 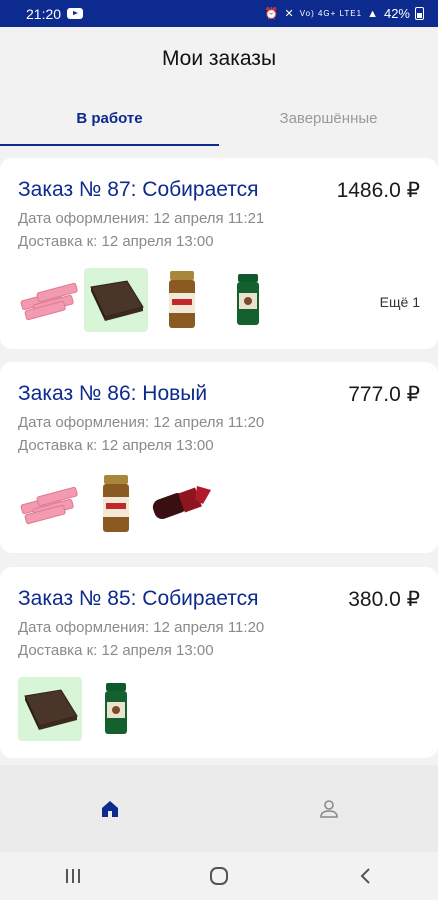 I want to click on order-price: 777.0 ₽, so click(x=384, y=394).